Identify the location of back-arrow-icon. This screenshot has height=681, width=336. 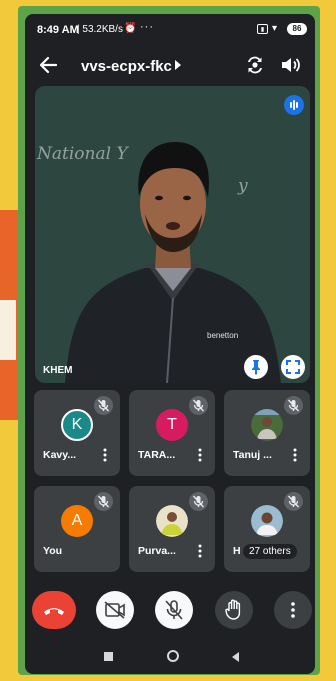
(48, 65).